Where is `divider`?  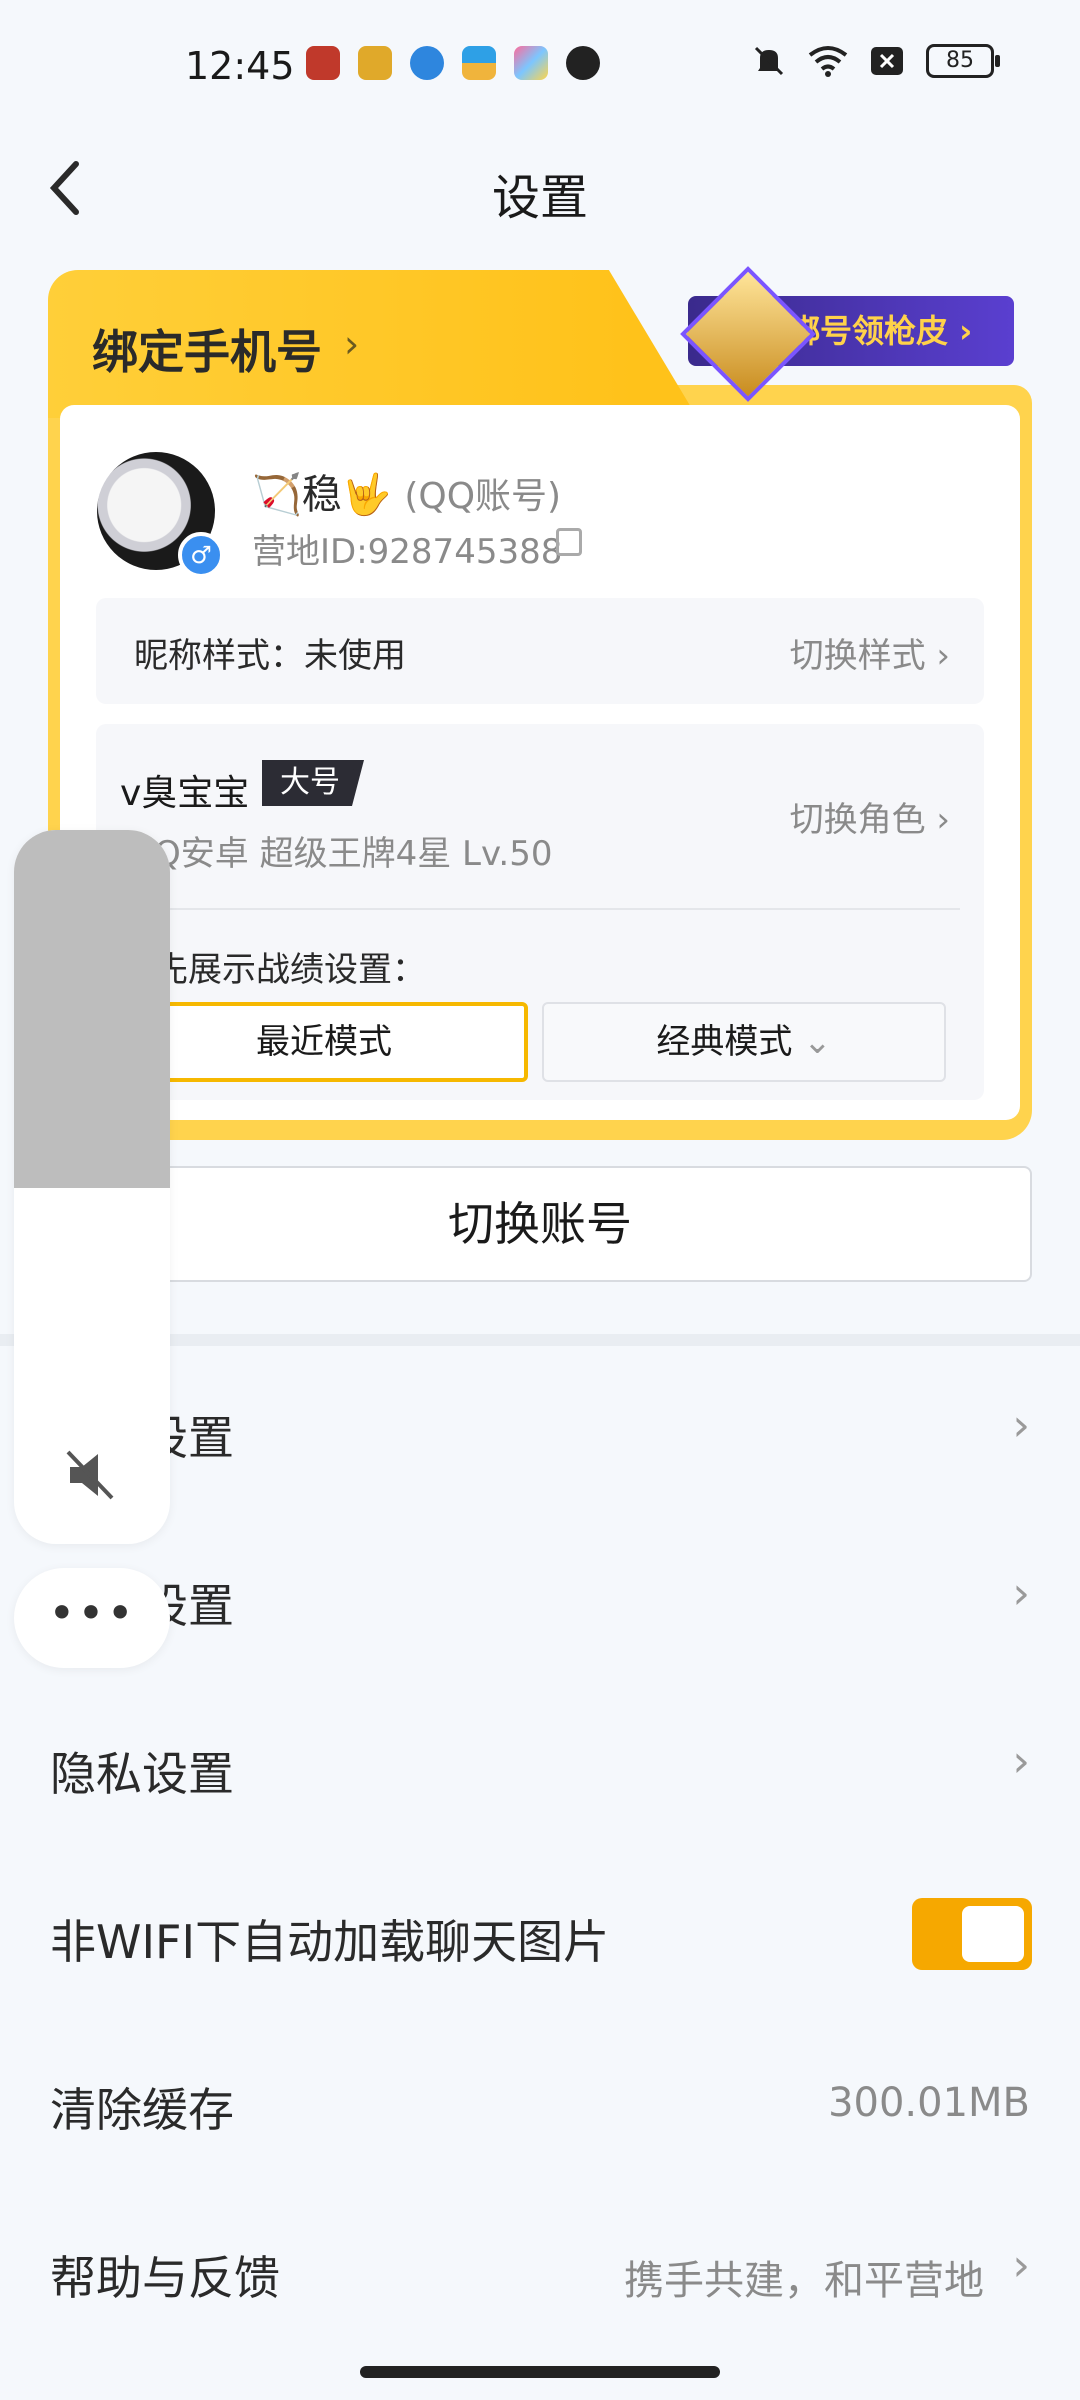
divider is located at coordinates (540, 909).